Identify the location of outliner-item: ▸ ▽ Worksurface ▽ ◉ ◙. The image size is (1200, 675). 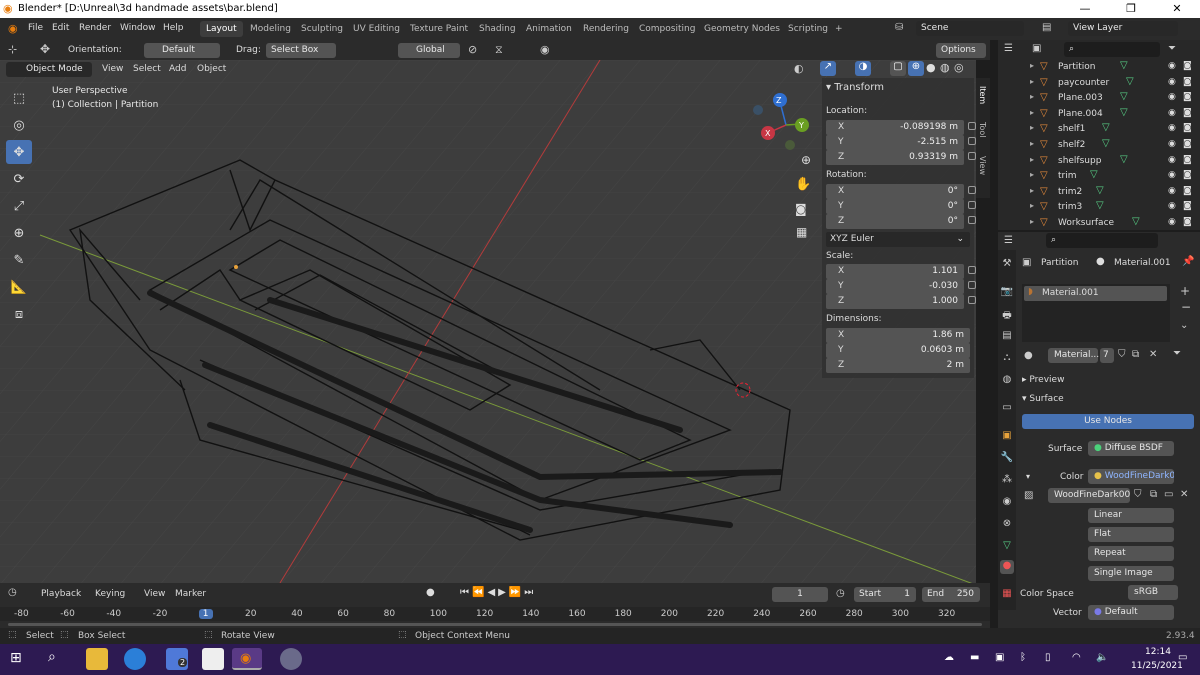
(1099, 223).